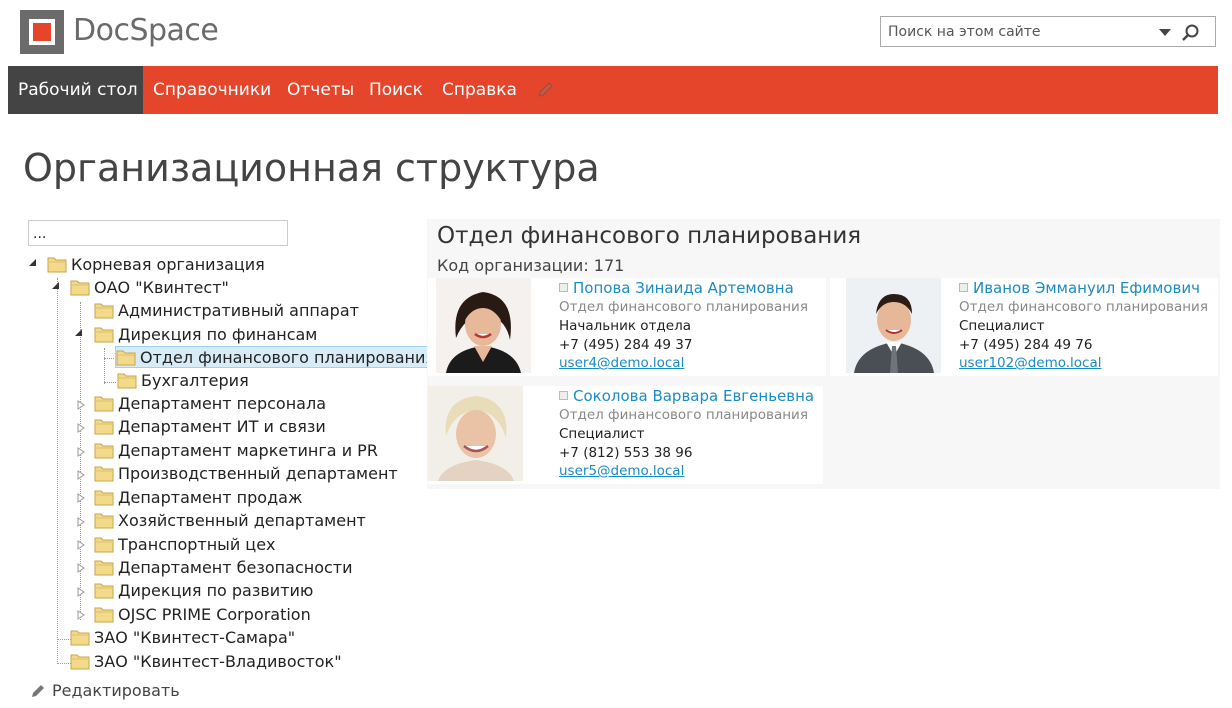 The image size is (1232, 708). Describe the element at coordinates (210, 404) in the screenshot. I see `tree-node: Департамент персонала` at that location.